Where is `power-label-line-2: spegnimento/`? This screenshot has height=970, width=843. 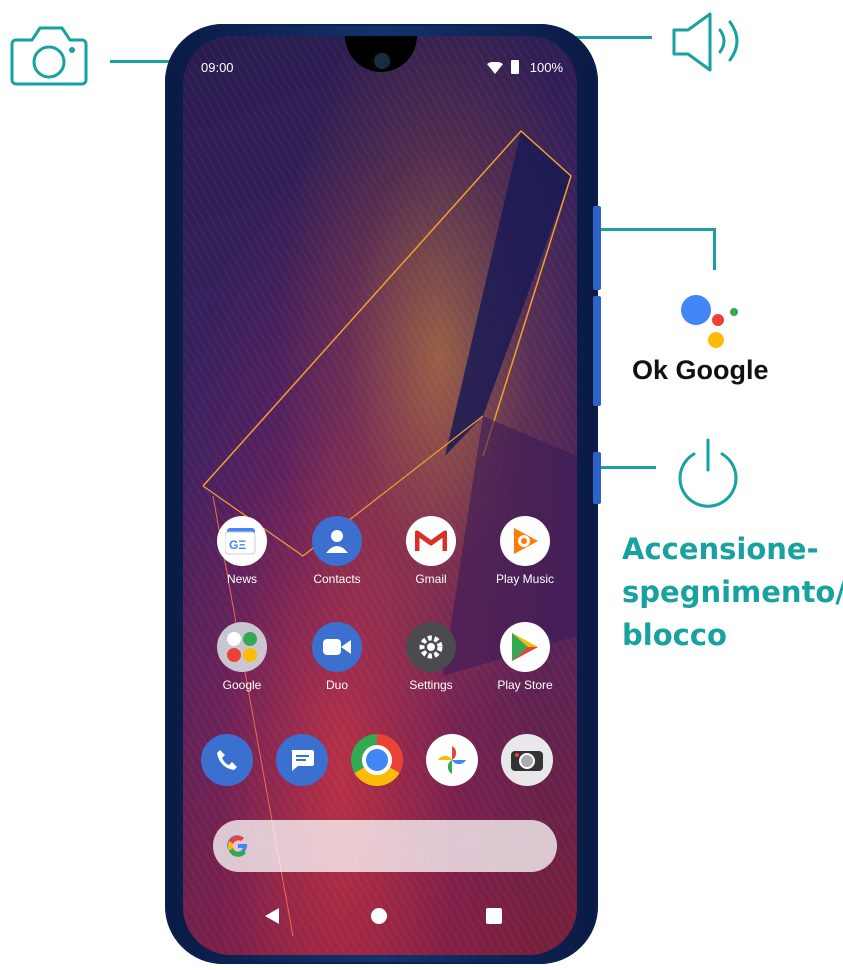
power-label-line-2: spegnimento/ is located at coordinates (732, 592).